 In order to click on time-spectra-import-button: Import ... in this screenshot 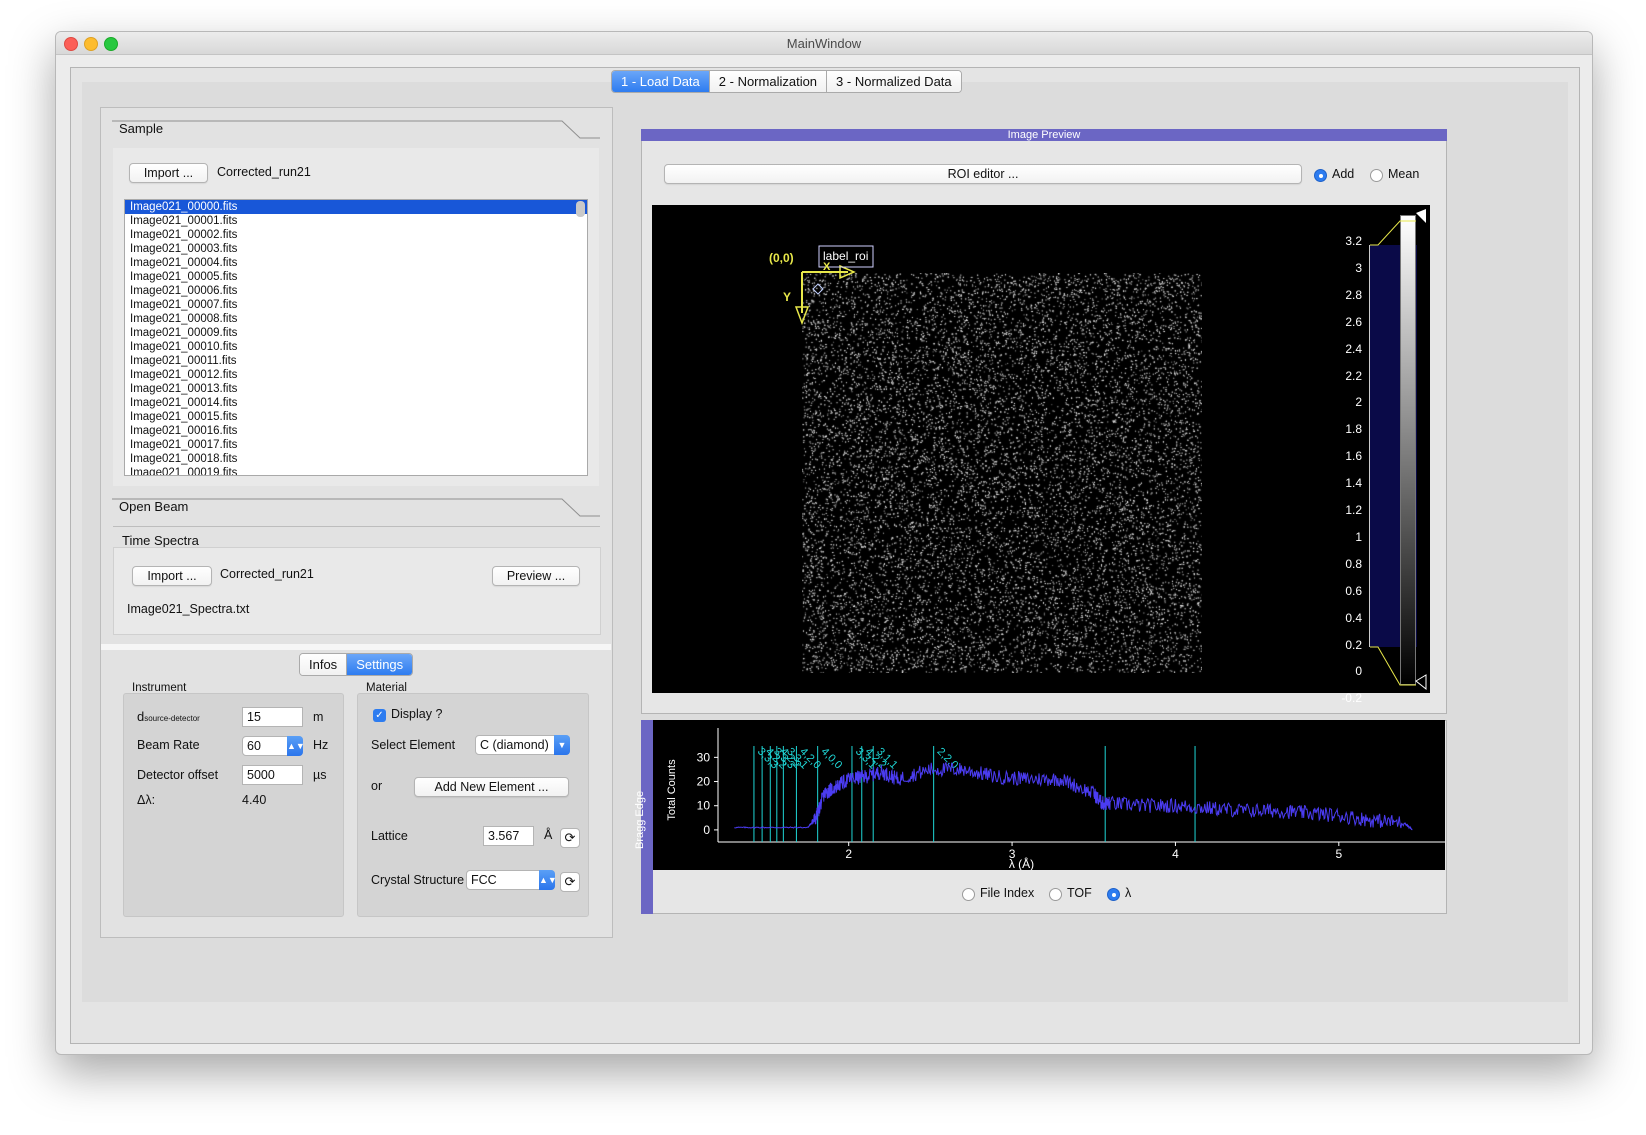, I will do `click(172, 576)`.